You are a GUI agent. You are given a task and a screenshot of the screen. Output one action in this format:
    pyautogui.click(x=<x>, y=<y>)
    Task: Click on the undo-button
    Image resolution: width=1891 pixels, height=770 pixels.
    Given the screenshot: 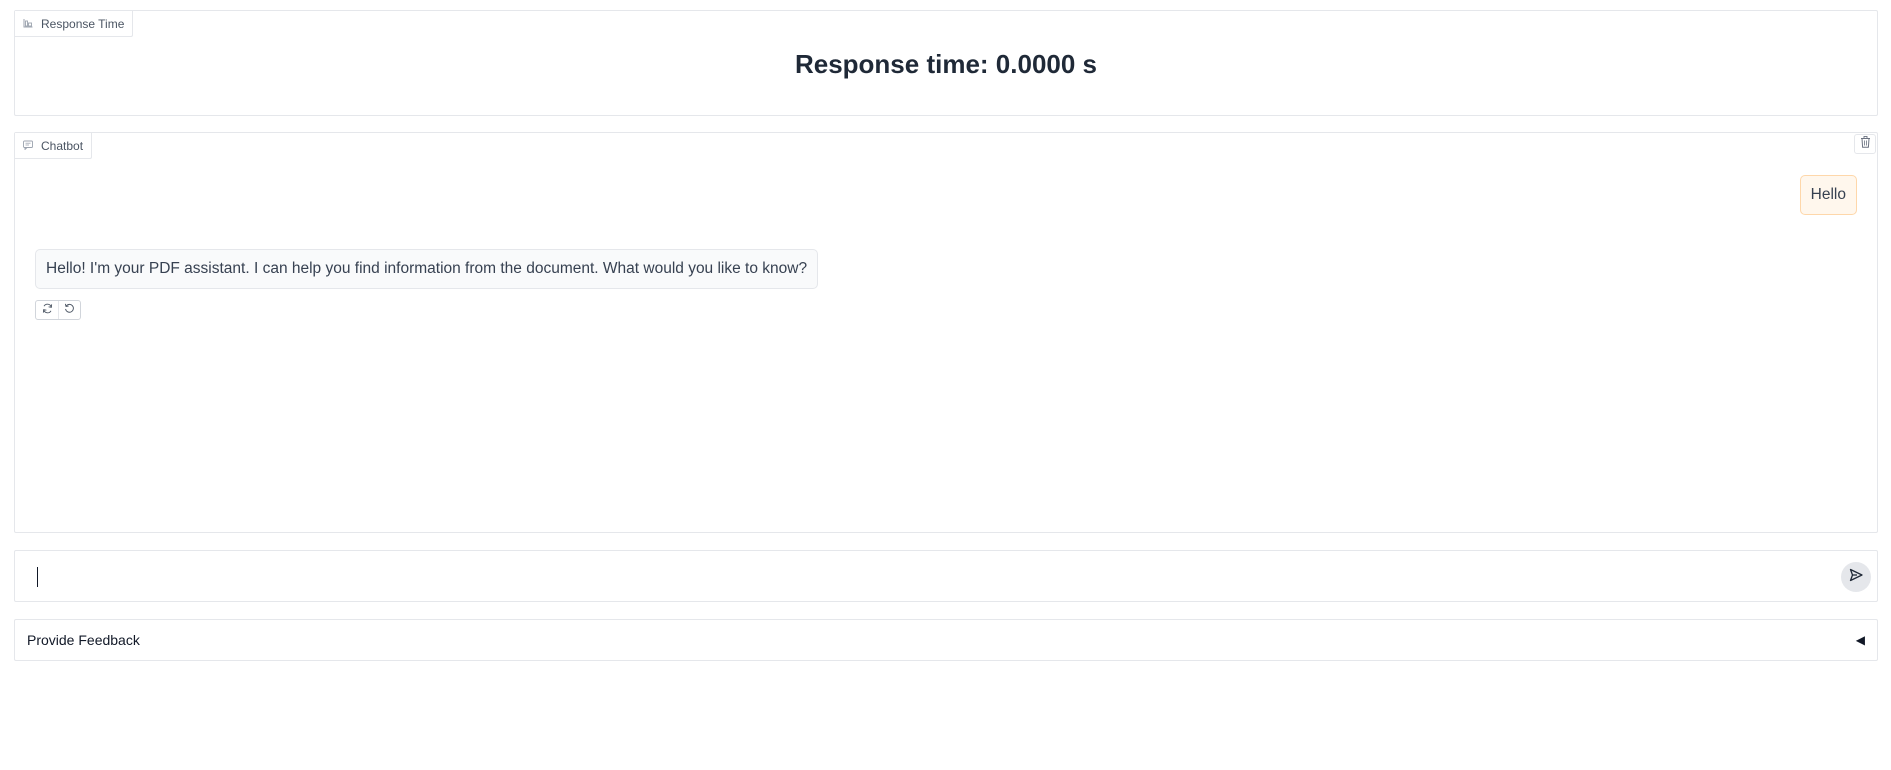 What is the action you would take?
    pyautogui.click(x=69, y=310)
    